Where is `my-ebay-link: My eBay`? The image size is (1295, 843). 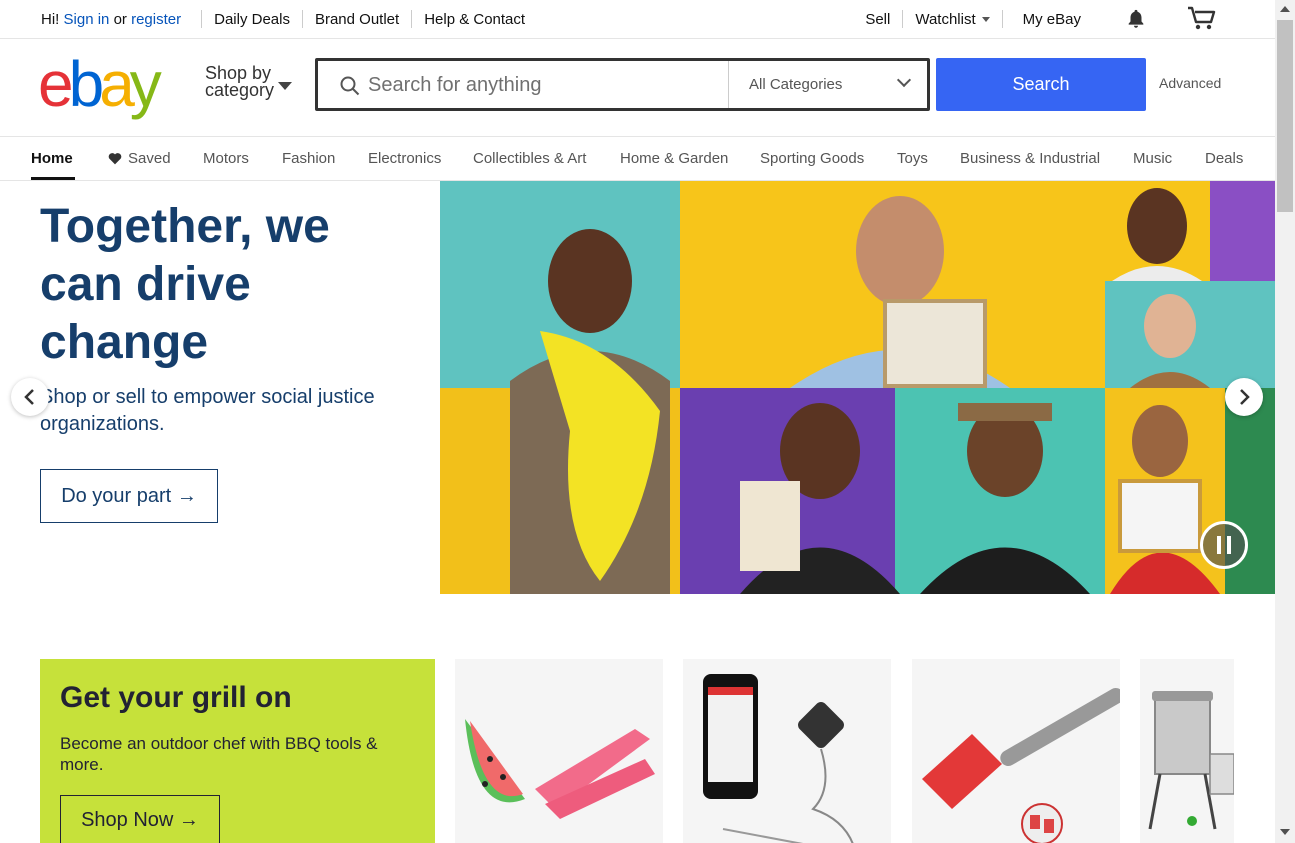 my-ebay-link: My eBay is located at coordinates (1052, 19).